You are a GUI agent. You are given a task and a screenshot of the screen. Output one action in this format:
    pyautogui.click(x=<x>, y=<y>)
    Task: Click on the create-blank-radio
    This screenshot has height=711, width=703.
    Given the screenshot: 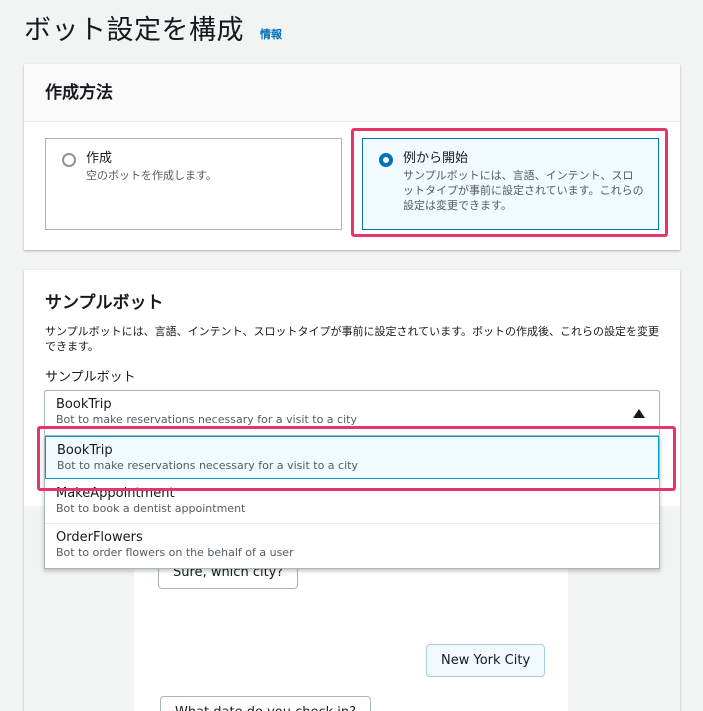 What is the action you would take?
    pyautogui.click(x=69, y=160)
    